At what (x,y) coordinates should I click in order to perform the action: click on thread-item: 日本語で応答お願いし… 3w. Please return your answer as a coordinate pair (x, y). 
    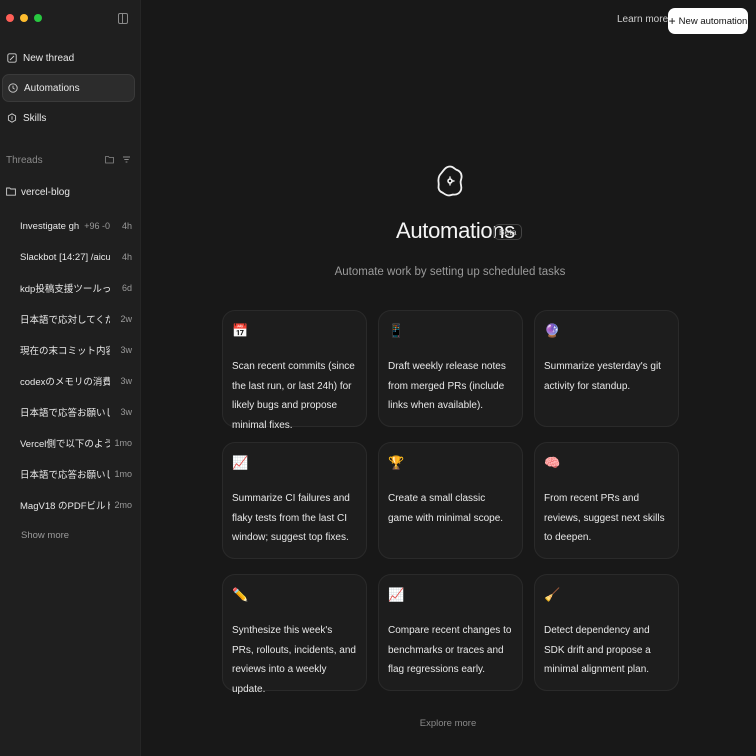
    Looking at the image, I should click on (76, 412).